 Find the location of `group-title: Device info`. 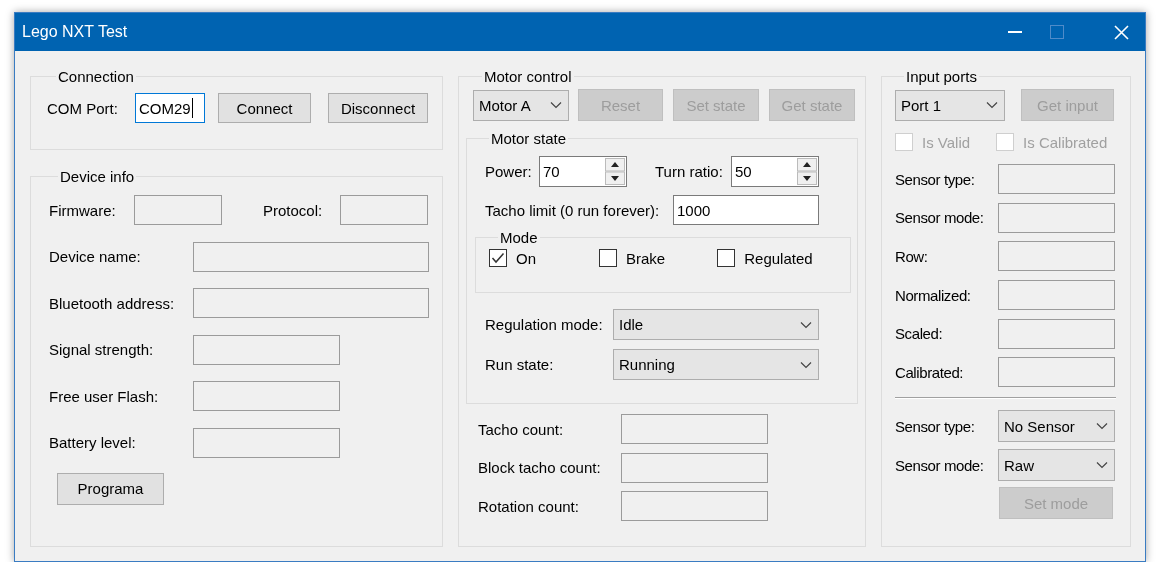

group-title: Device info is located at coordinates (97, 176).